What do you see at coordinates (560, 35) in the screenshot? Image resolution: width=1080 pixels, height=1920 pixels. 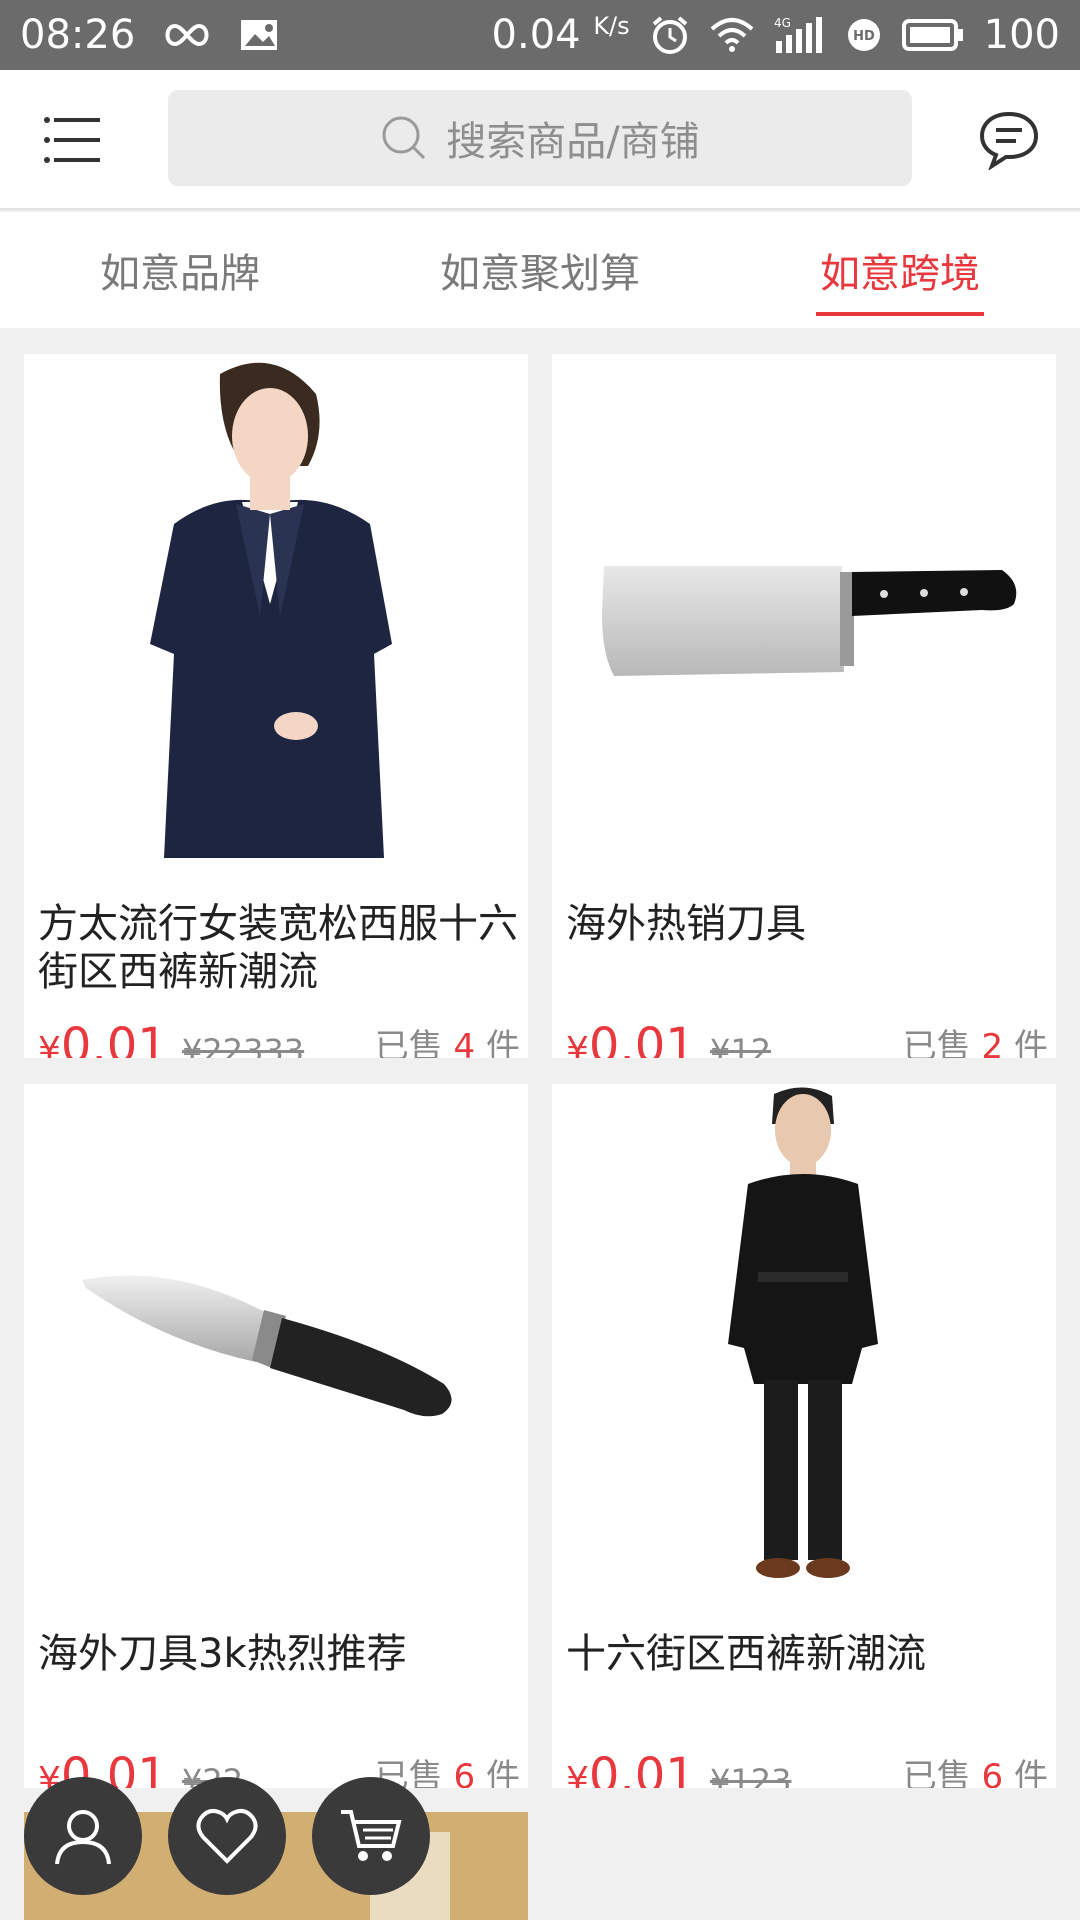 I see `network-speed: 0.04 K/s` at bounding box center [560, 35].